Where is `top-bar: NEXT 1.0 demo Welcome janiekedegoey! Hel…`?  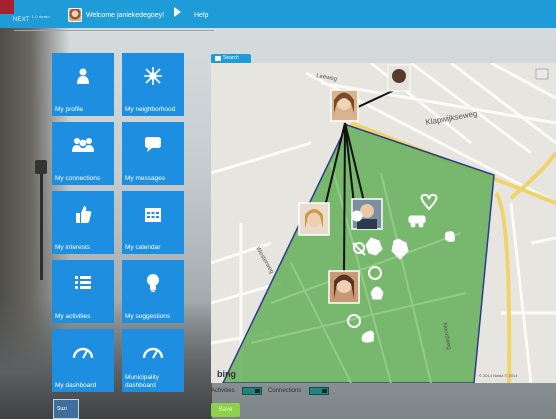 top-bar: NEXT 1.0 demo Welcome janiekedegoey! Hel… is located at coordinates (278, 14).